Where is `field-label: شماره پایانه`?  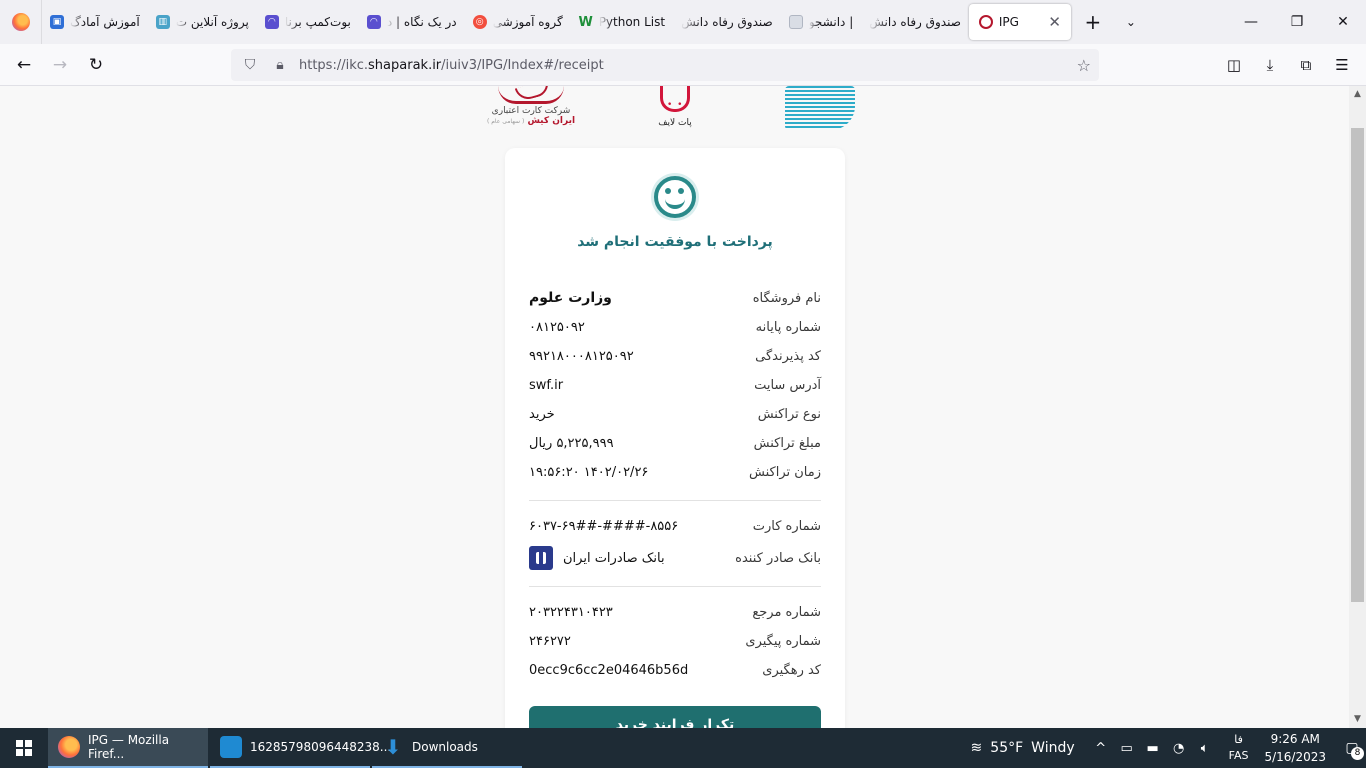
field-label: شماره پایانه is located at coordinates (788, 327).